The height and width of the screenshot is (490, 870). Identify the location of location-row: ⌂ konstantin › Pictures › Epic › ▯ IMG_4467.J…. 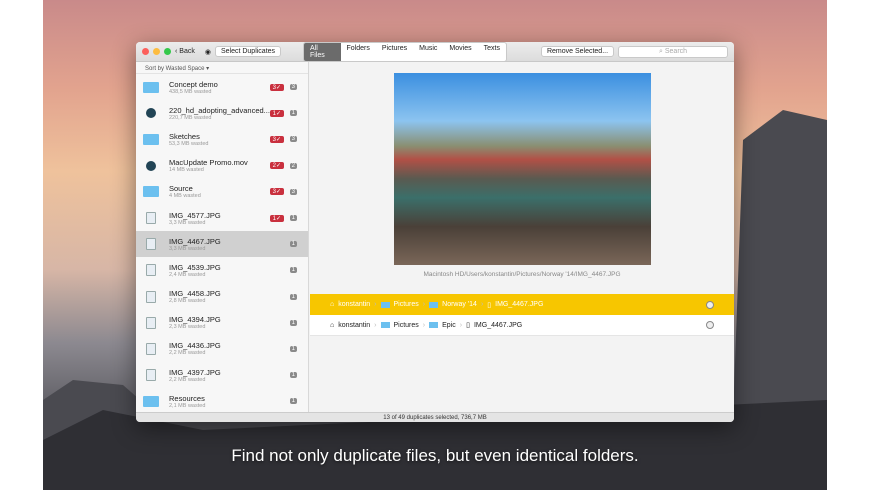
(522, 325).